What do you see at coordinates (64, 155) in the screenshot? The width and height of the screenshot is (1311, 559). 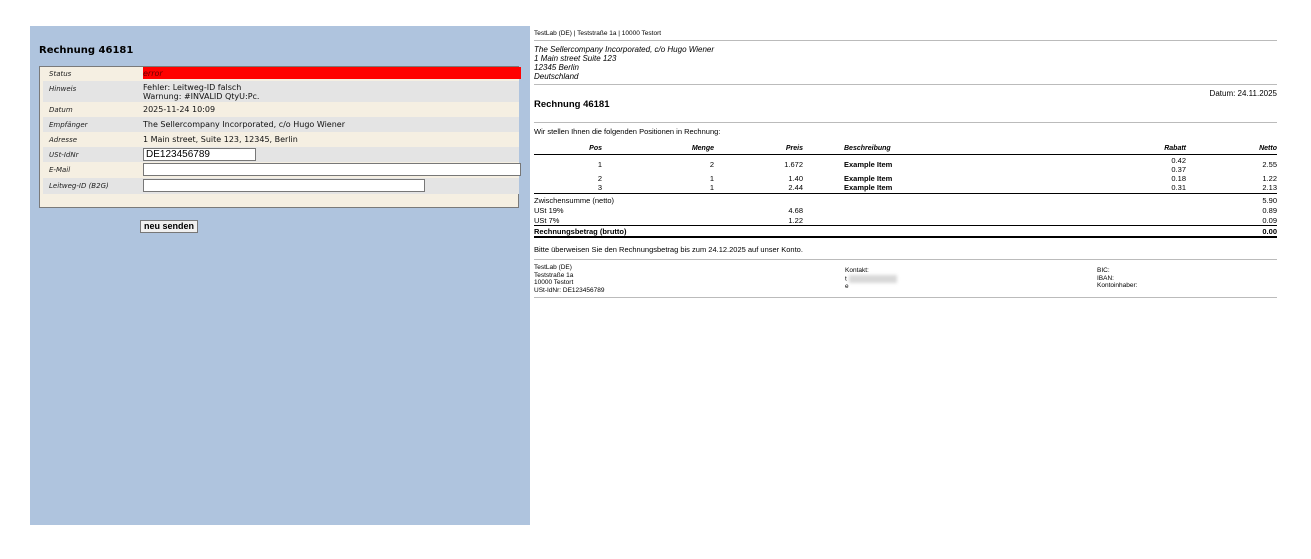 I see `ustid-label: USt-IdNr` at bounding box center [64, 155].